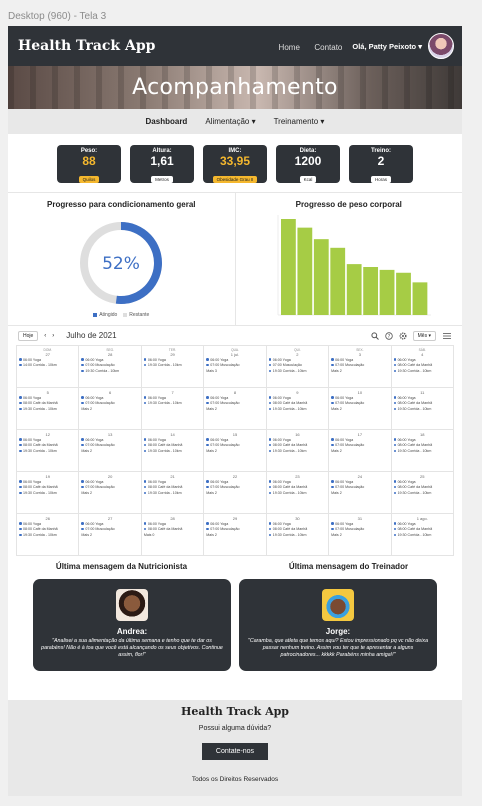 Image resolution: width=482 pixels, height=806 pixels. I want to click on calendar-day-cell: TER. 29 06:00 Yoga 19:30 Corrida - 10km, so click(173, 367).